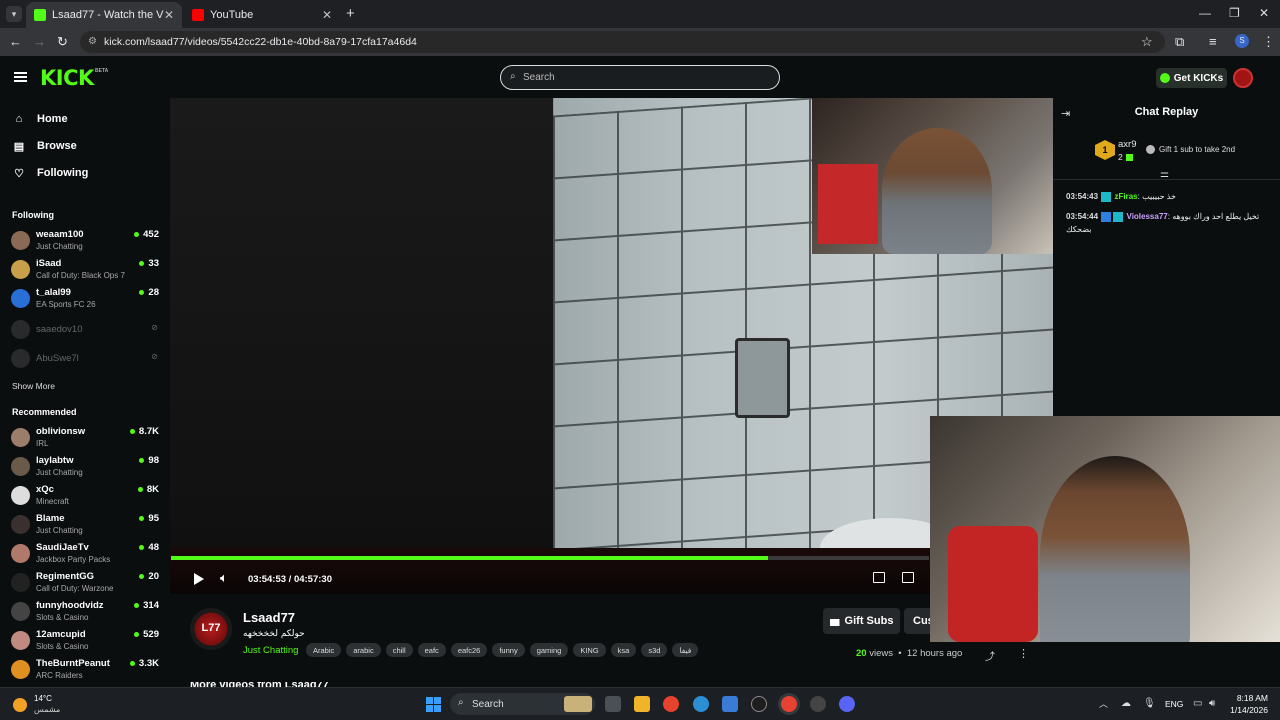 The width and height of the screenshot is (1280, 720). Describe the element at coordinates (43, 698) in the screenshot. I see `weather-temperature: 14°C` at that location.